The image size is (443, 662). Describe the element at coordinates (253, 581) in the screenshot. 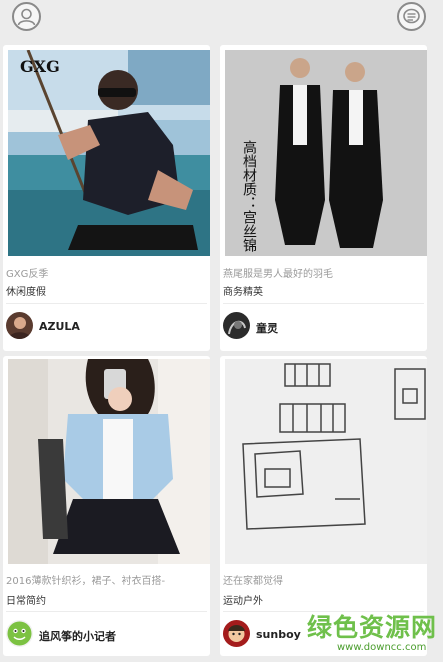

I see `post-subtitle: 还在家都觉得` at that location.